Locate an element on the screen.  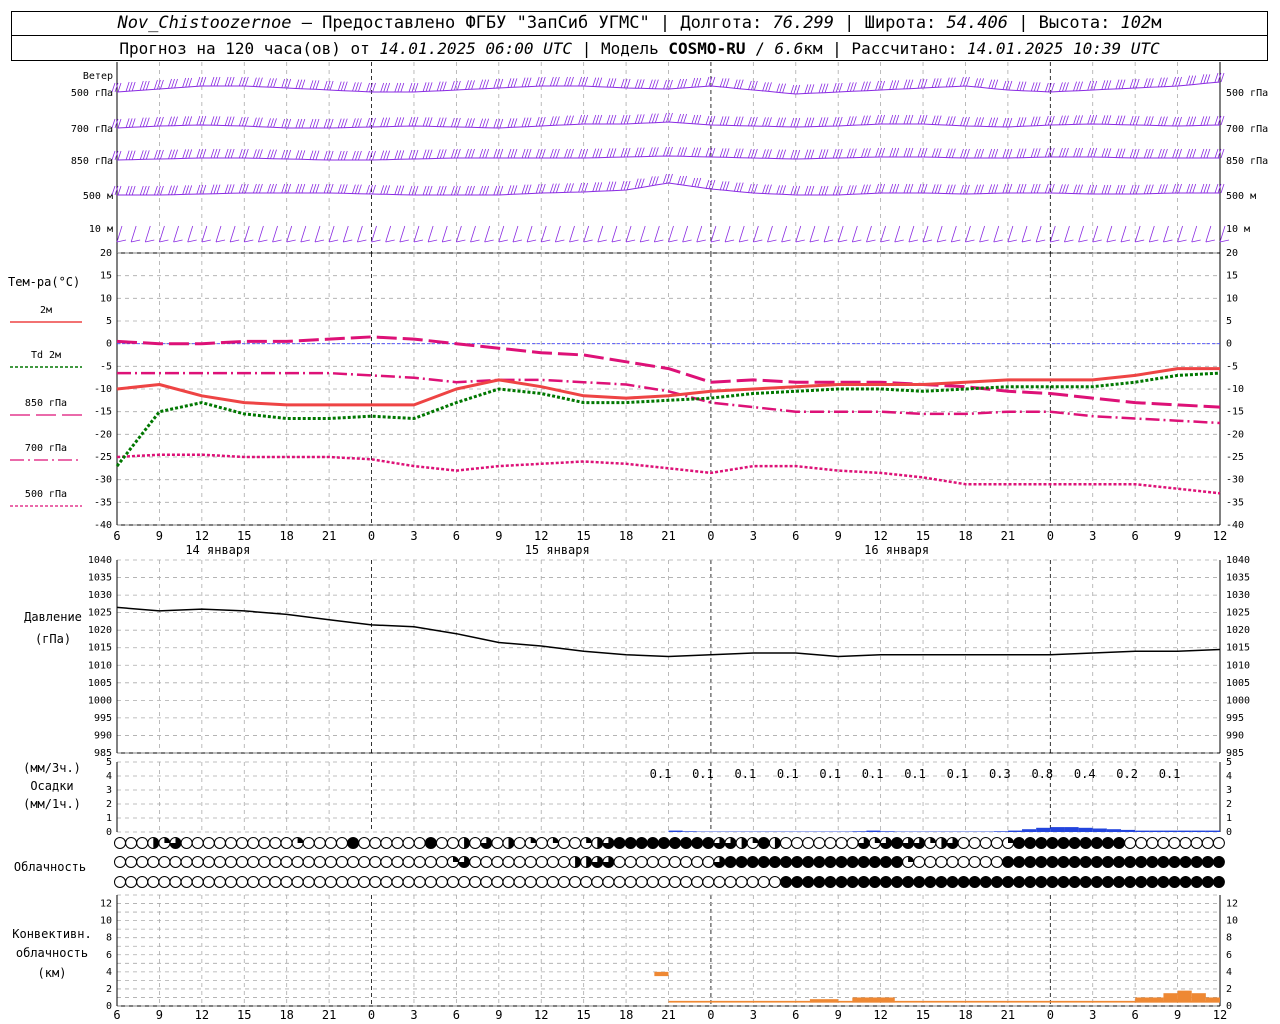
temp-xtick: 9 is located at coordinates (838, 536).